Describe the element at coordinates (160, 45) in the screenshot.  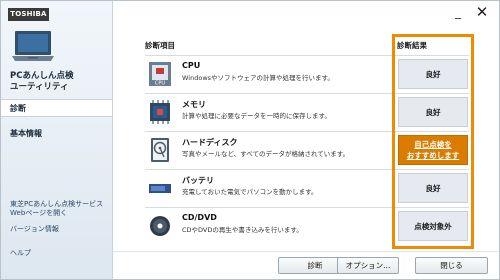
I see `column-header-item: 診断項目` at that location.